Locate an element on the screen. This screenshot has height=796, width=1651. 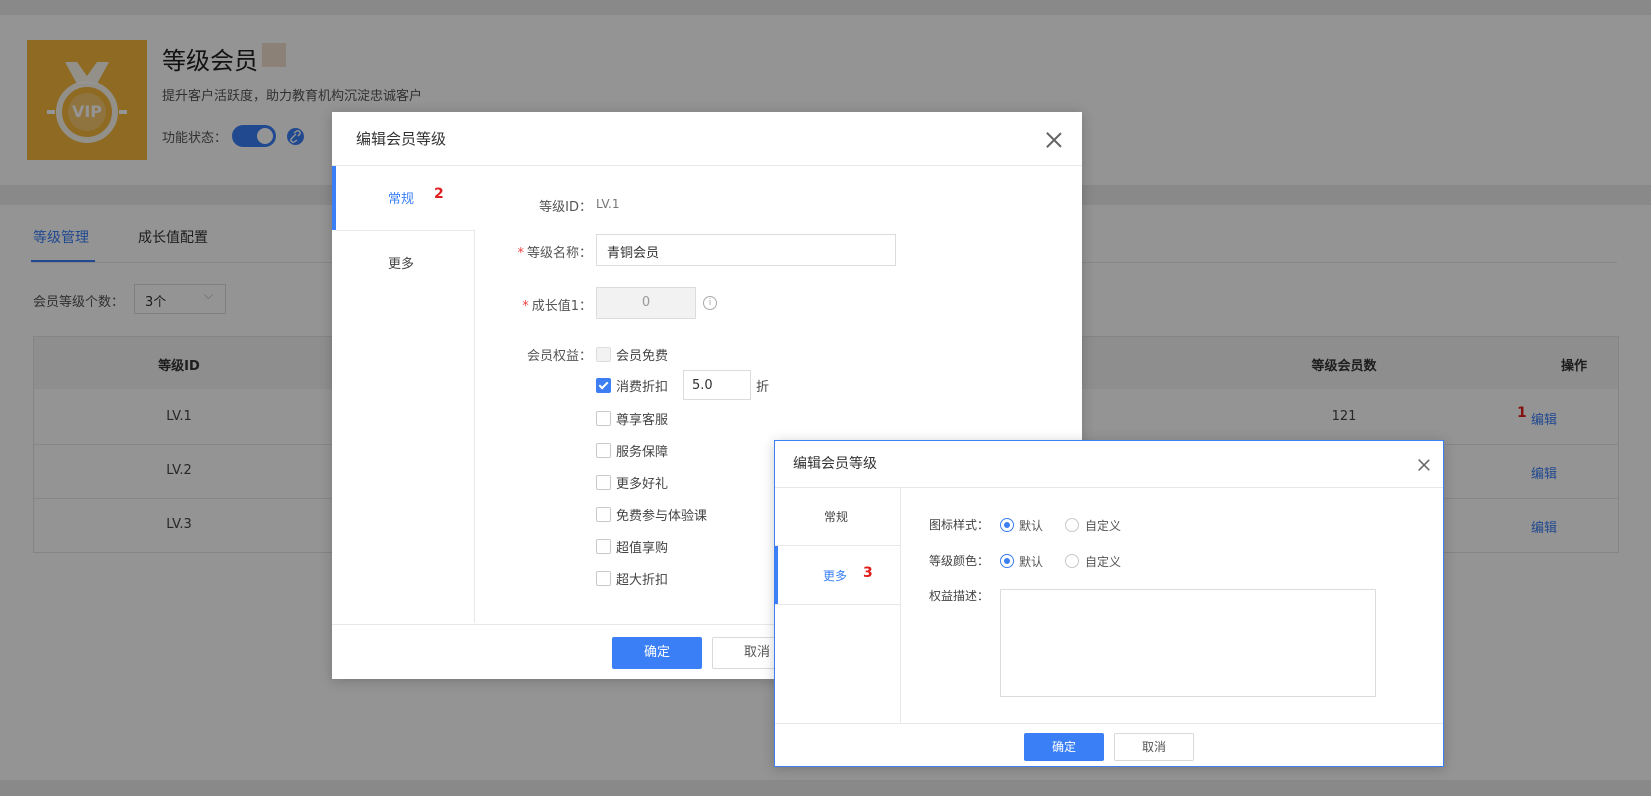
benefit-label-5: 更多好礼 is located at coordinates (642, 484).